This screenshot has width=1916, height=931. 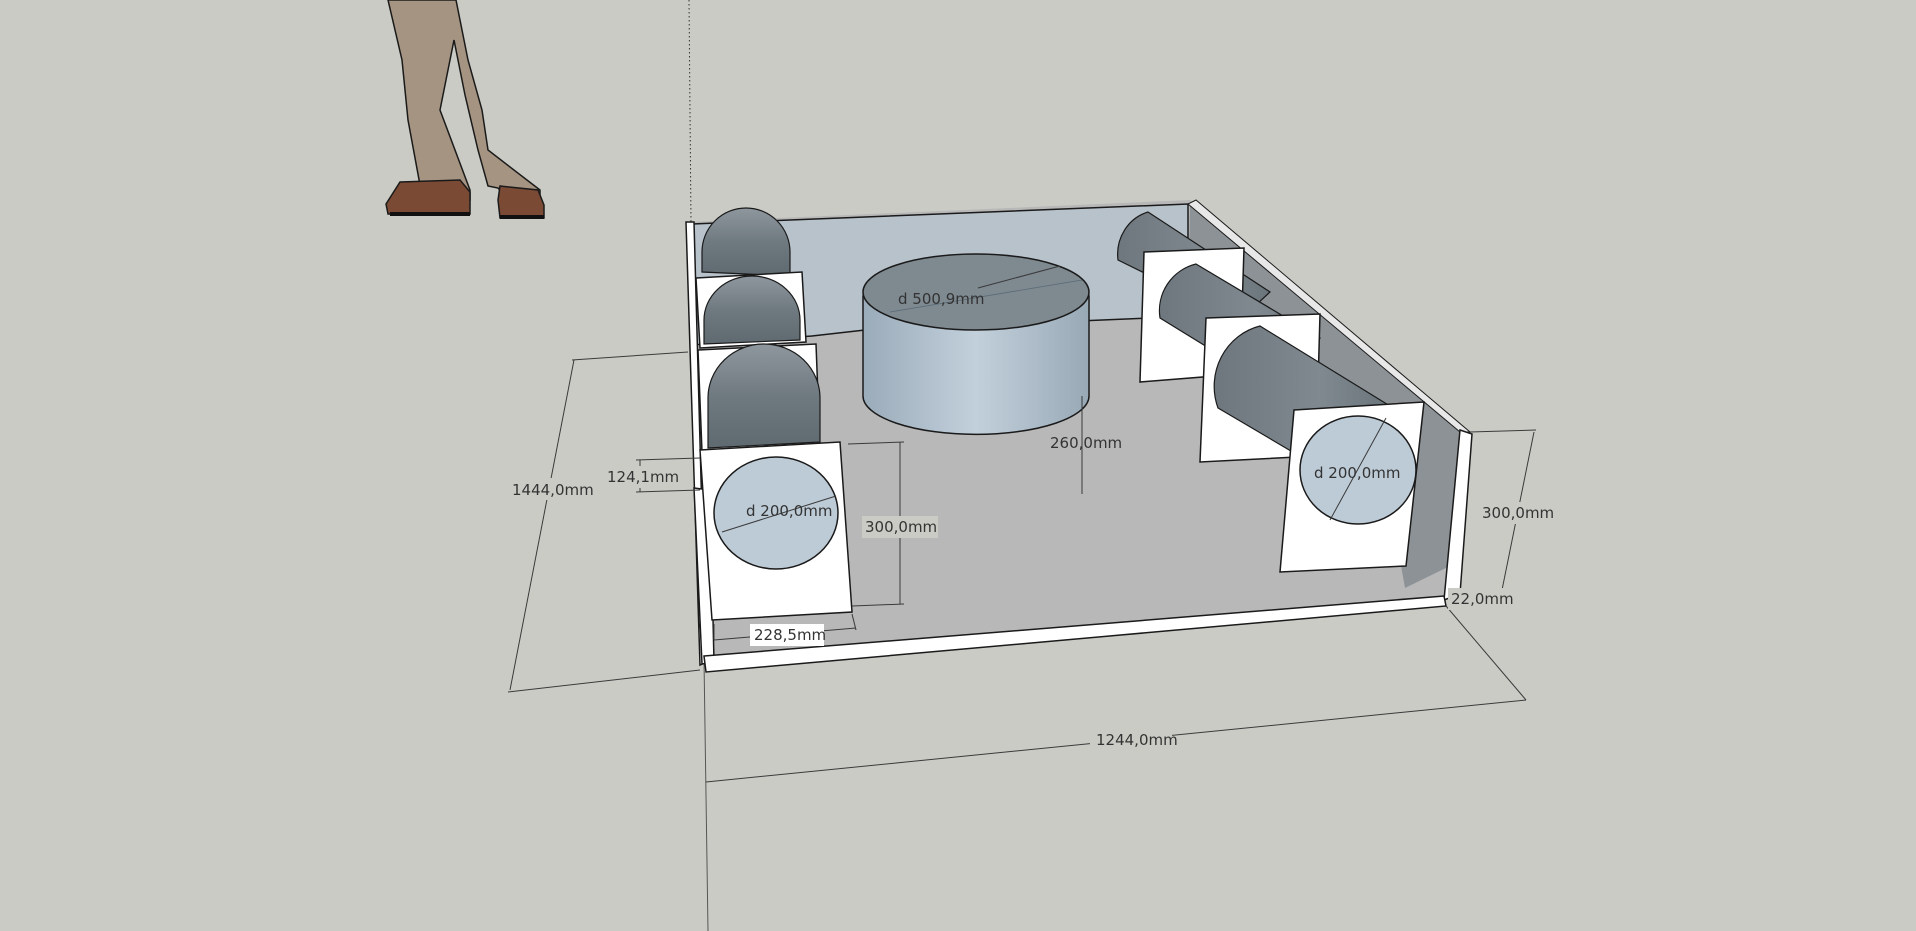 I want to click on left-shoe, so click(x=428, y=197).